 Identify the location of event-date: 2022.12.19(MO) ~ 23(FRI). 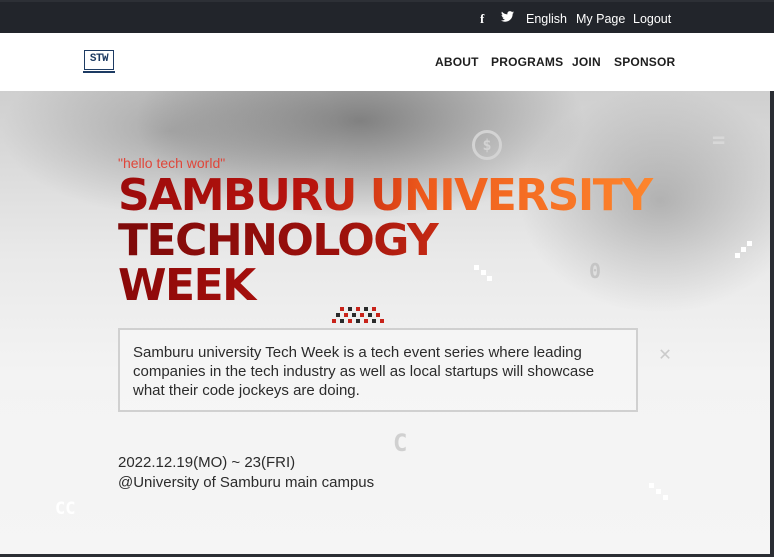
(207, 462).